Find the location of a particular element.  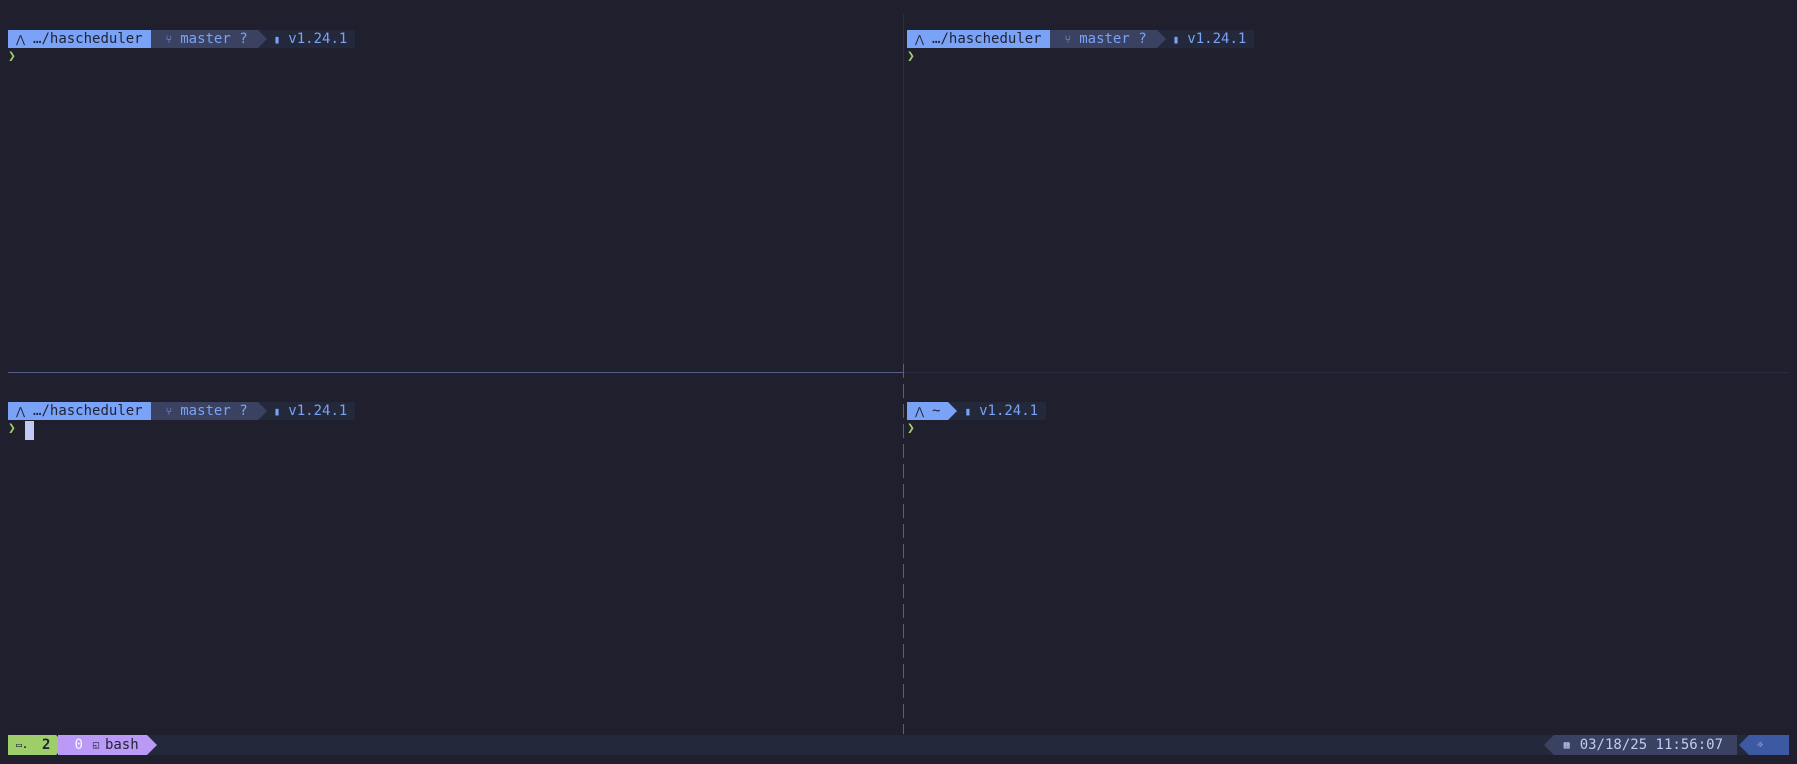

session-indicator: ▭. 2 is located at coordinates (38, 745).